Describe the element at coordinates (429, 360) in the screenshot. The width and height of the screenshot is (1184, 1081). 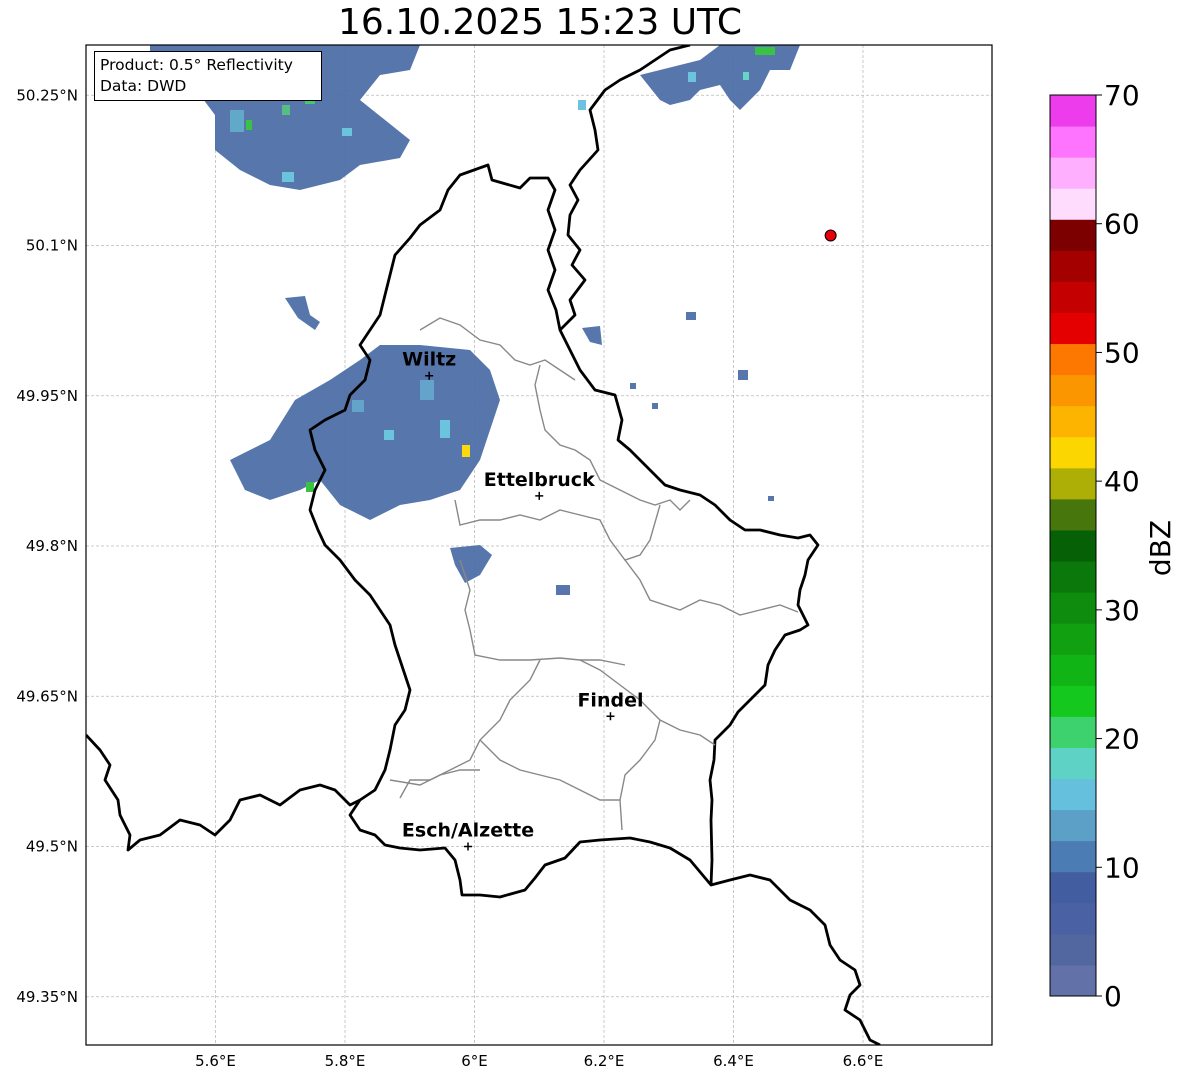
I see `city-label: Wiltz` at that location.